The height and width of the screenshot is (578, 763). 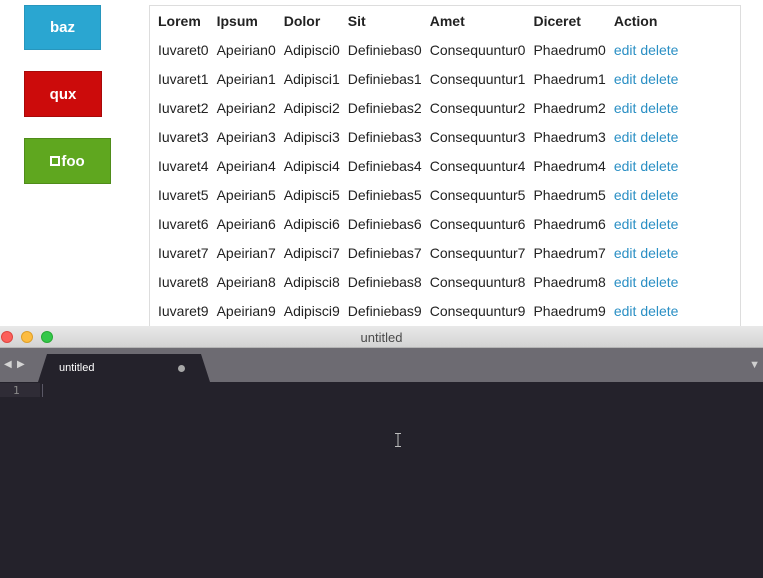 What do you see at coordinates (63, 94) in the screenshot?
I see `qux-button: qux` at bounding box center [63, 94].